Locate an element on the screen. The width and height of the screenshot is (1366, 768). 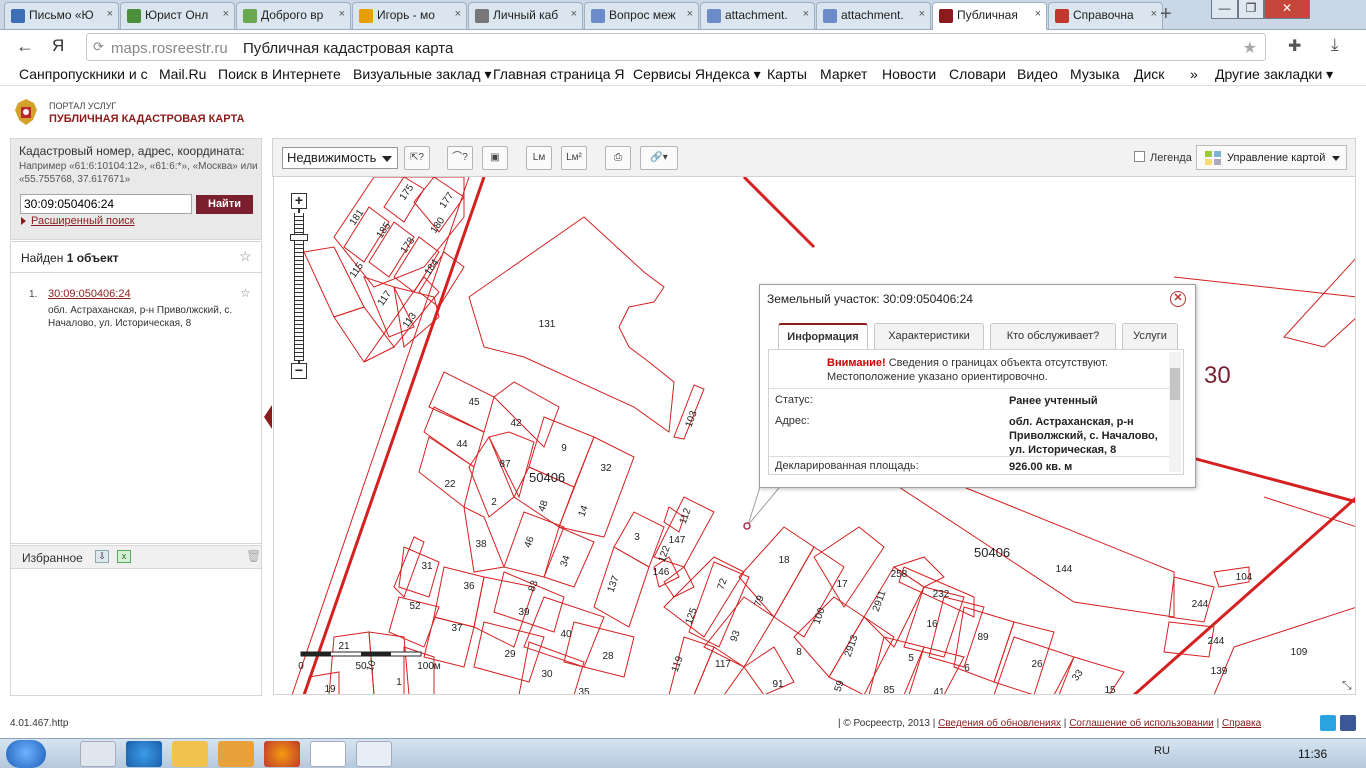
bookmark-star-icon: ★ is located at coordinates (1250, 48).